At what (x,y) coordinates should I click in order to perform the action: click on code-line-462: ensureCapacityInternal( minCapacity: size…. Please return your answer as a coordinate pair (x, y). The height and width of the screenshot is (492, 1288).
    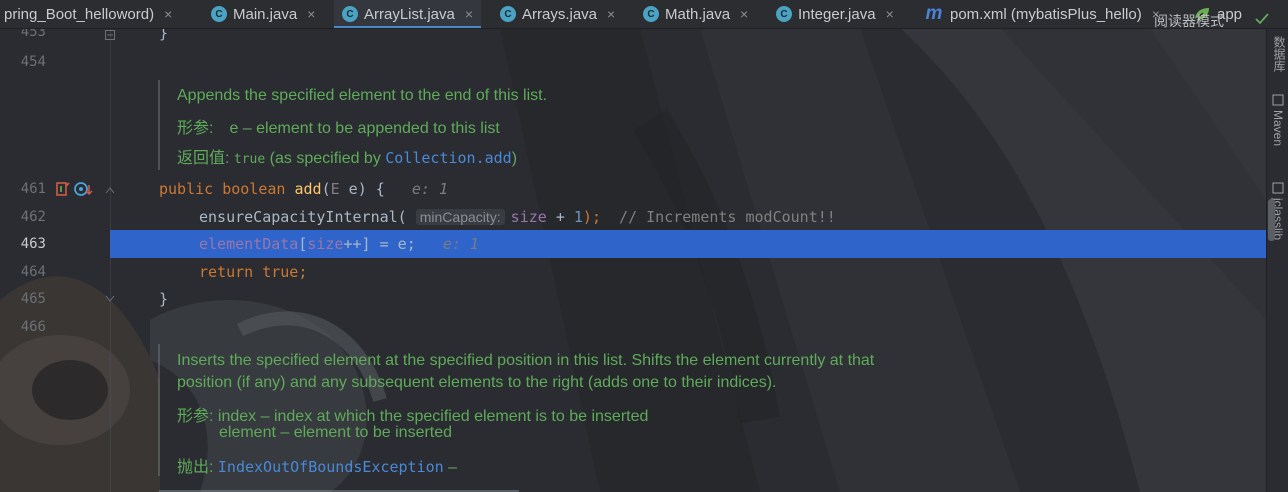
    Looking at the image, I should click on (517, 217).